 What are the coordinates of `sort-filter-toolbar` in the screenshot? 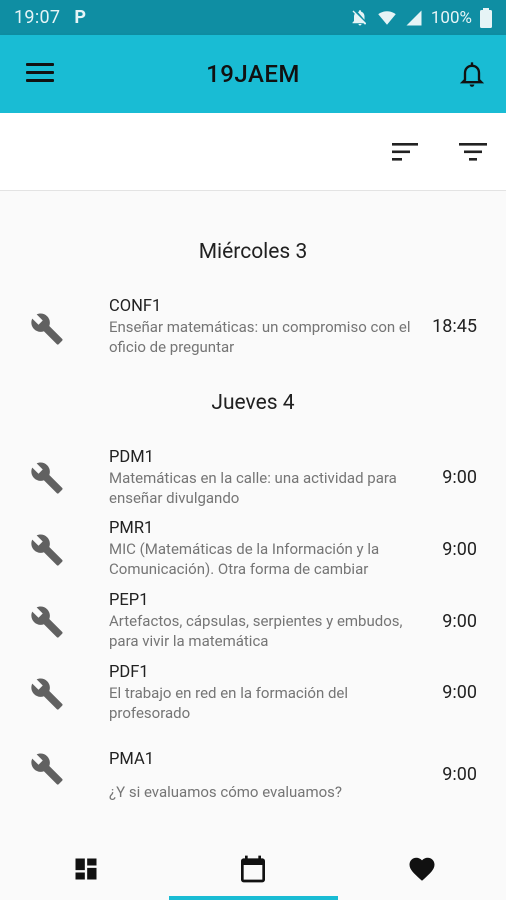 It's located at (253, 152).